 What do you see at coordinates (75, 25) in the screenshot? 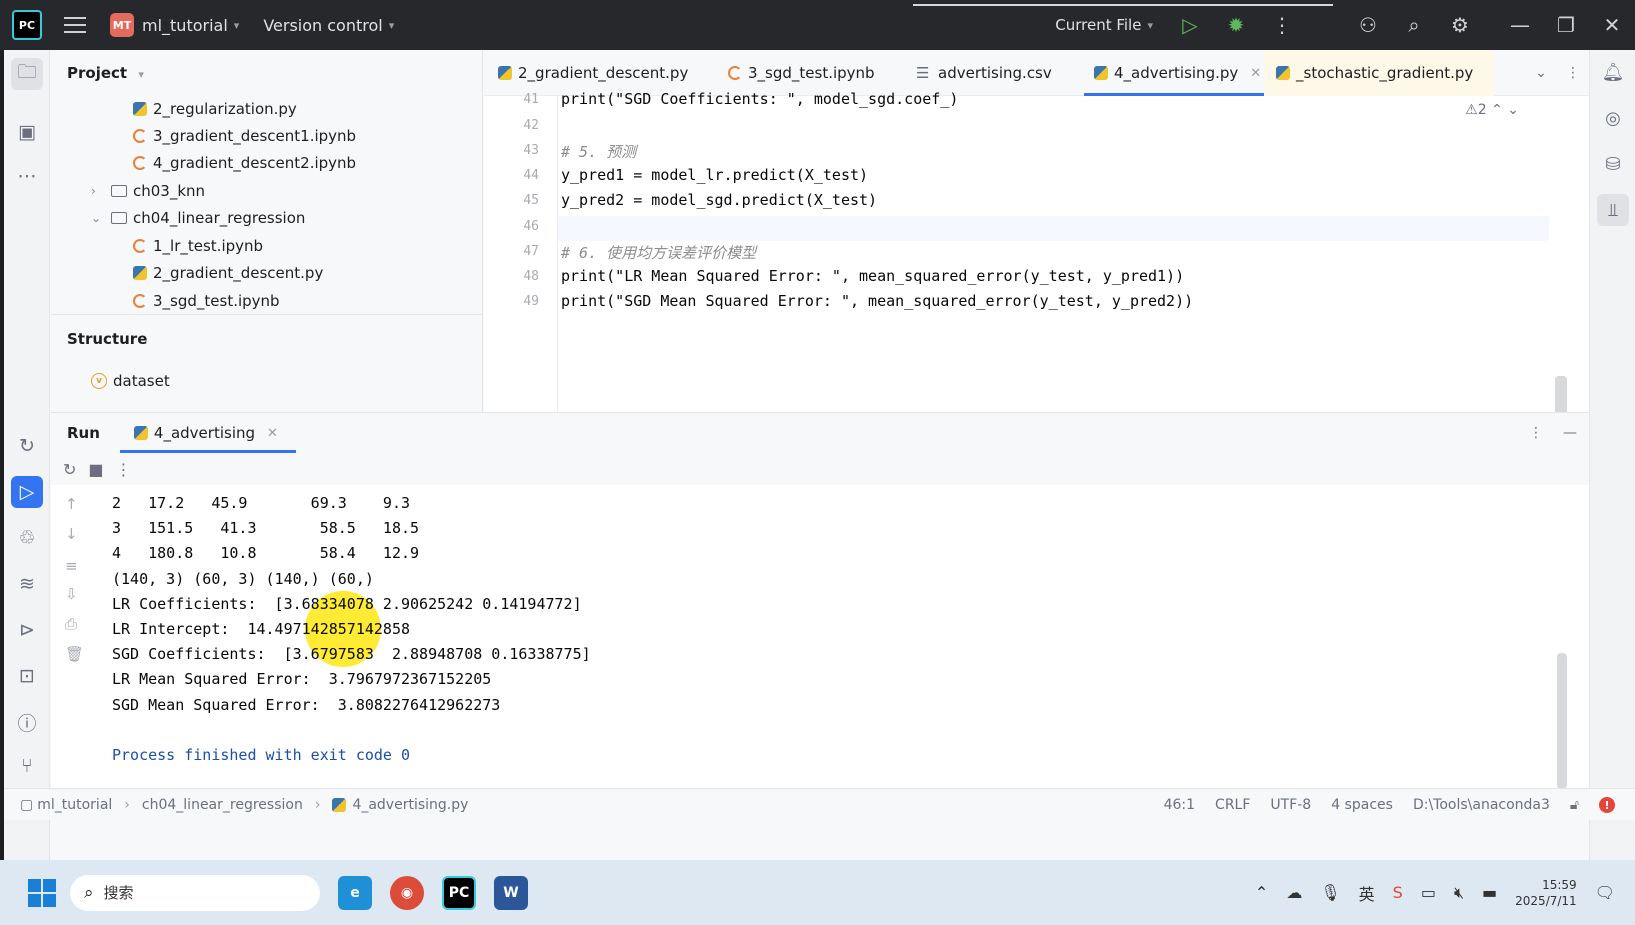
I see `main-menu-icon` at bounding box center [75, 25].